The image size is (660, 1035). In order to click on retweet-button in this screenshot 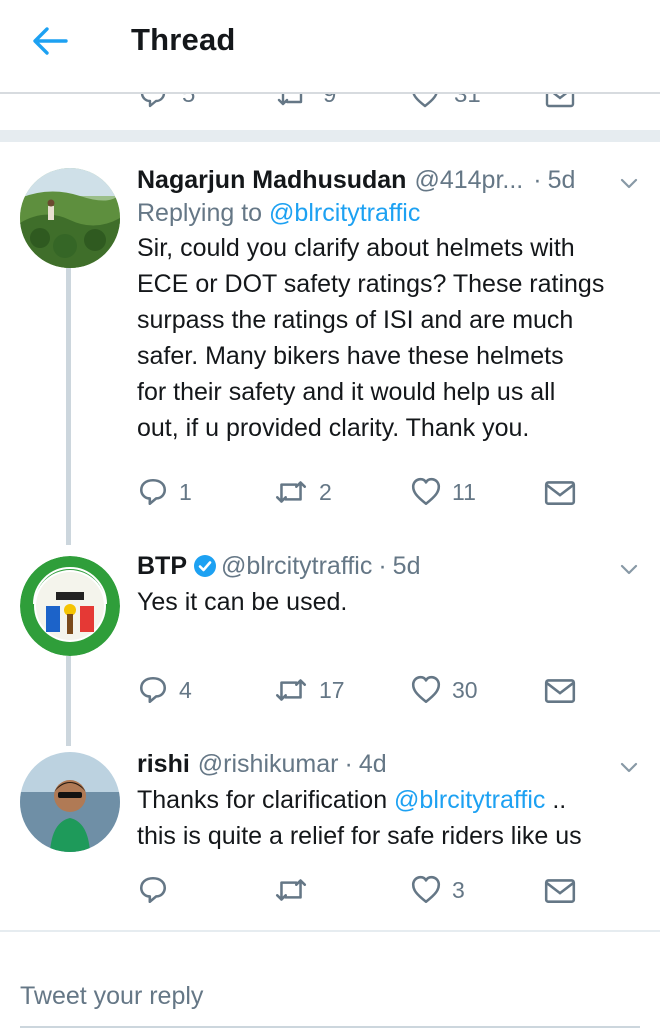, I will do `click(296, 890)`.